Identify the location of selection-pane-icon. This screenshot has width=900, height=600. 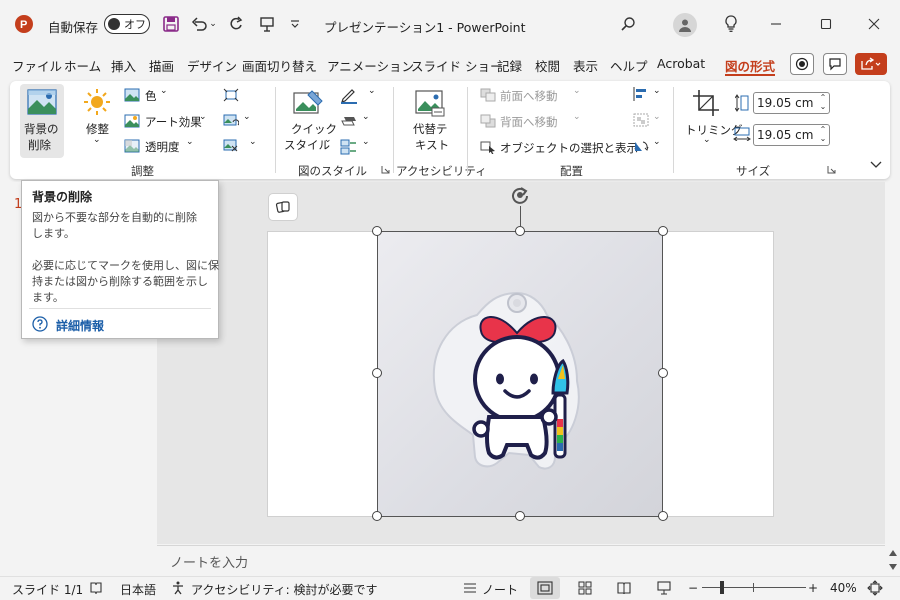
(488, 147).